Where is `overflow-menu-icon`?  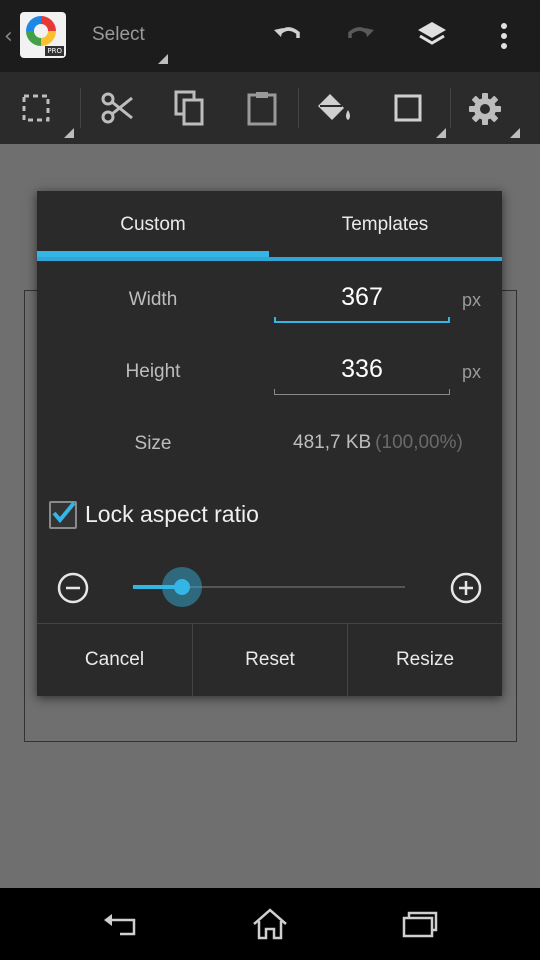
overflow-menu-icon is located at coordinates (504, 36).